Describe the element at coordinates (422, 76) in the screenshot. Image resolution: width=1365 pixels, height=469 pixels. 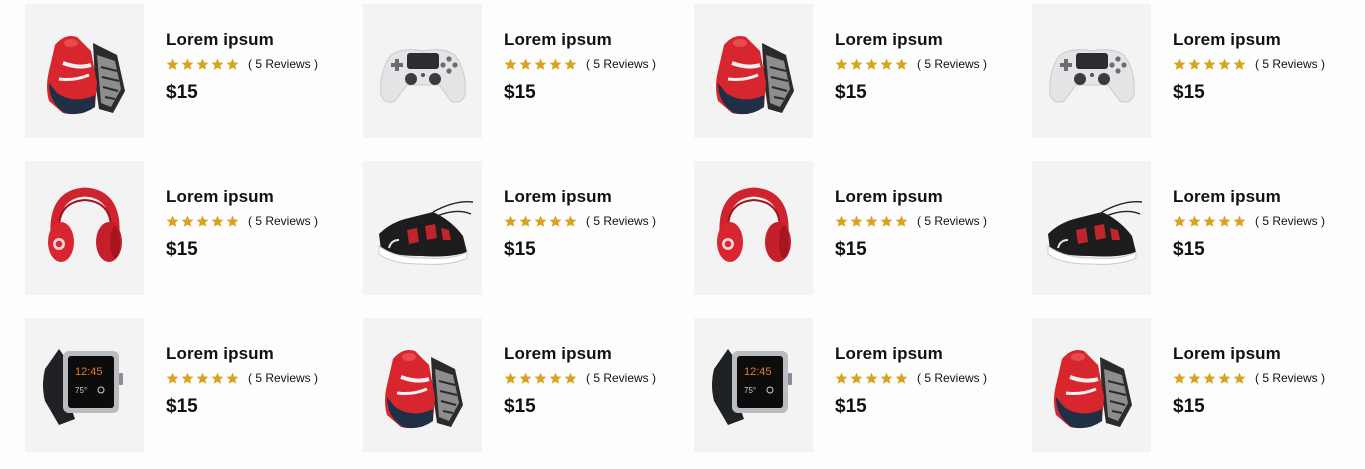
I see `game-controller-icon` at that location.